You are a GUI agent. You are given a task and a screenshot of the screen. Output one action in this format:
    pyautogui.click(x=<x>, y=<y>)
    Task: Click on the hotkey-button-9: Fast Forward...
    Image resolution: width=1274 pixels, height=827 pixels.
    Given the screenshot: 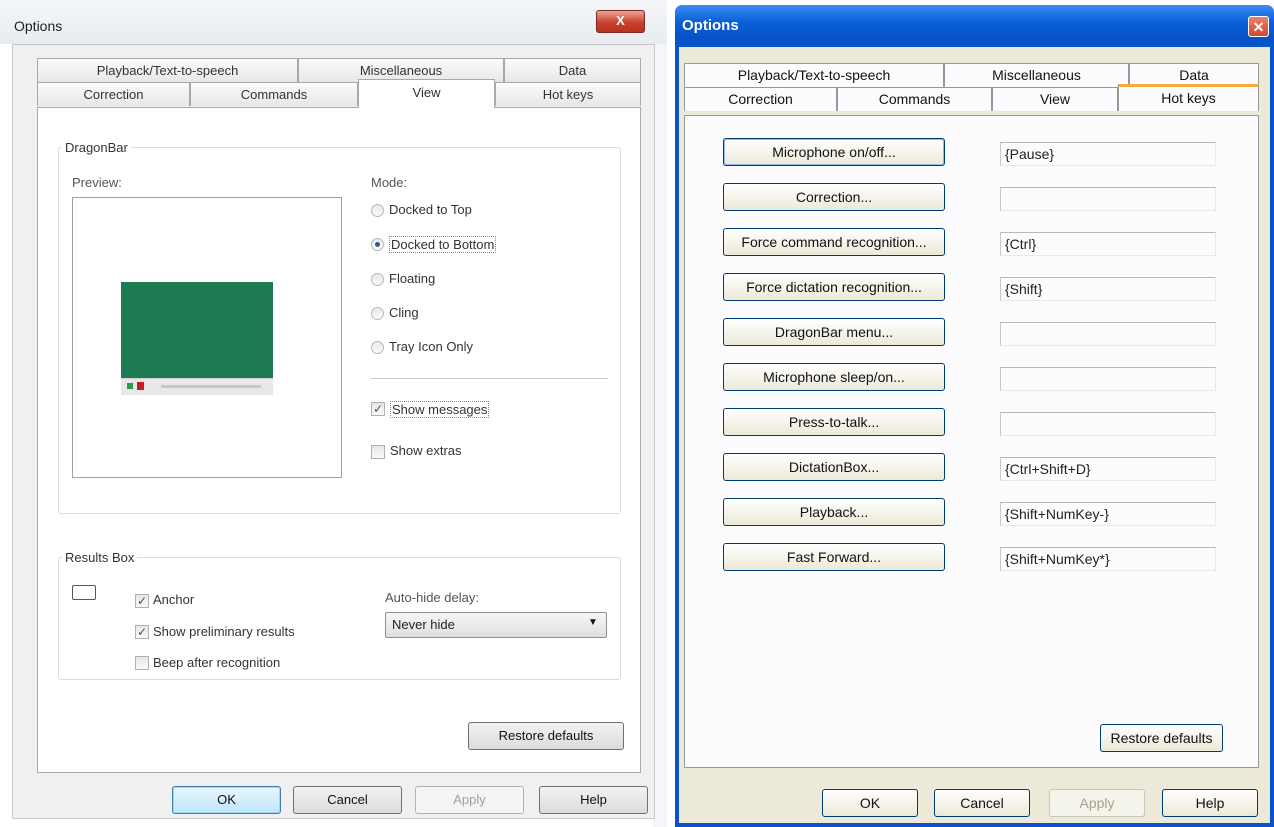 What is the action you would take?
    pyautogui.click(x=834, y=557)
    